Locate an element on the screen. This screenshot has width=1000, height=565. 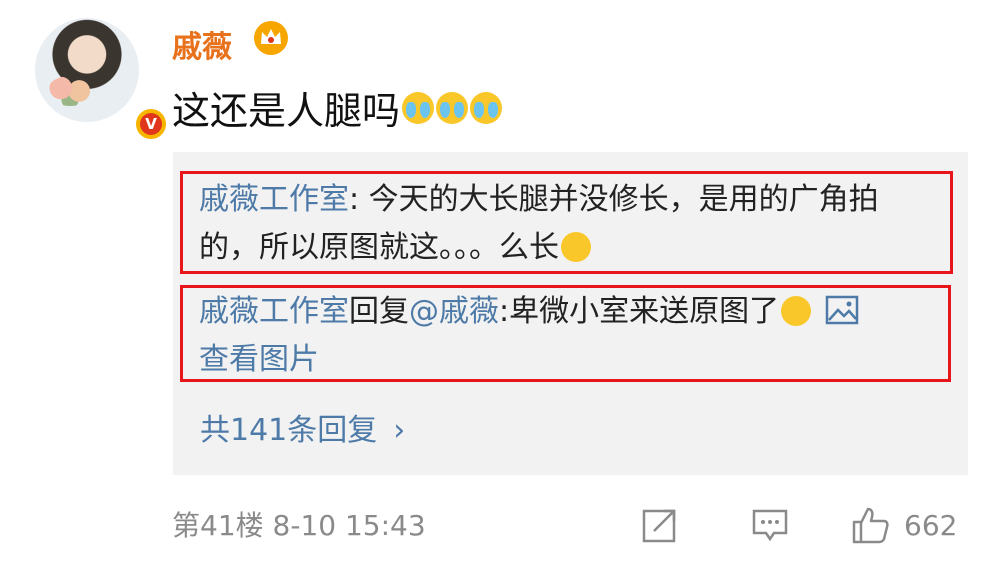
avatar: V is located at coordinates (102, 80).